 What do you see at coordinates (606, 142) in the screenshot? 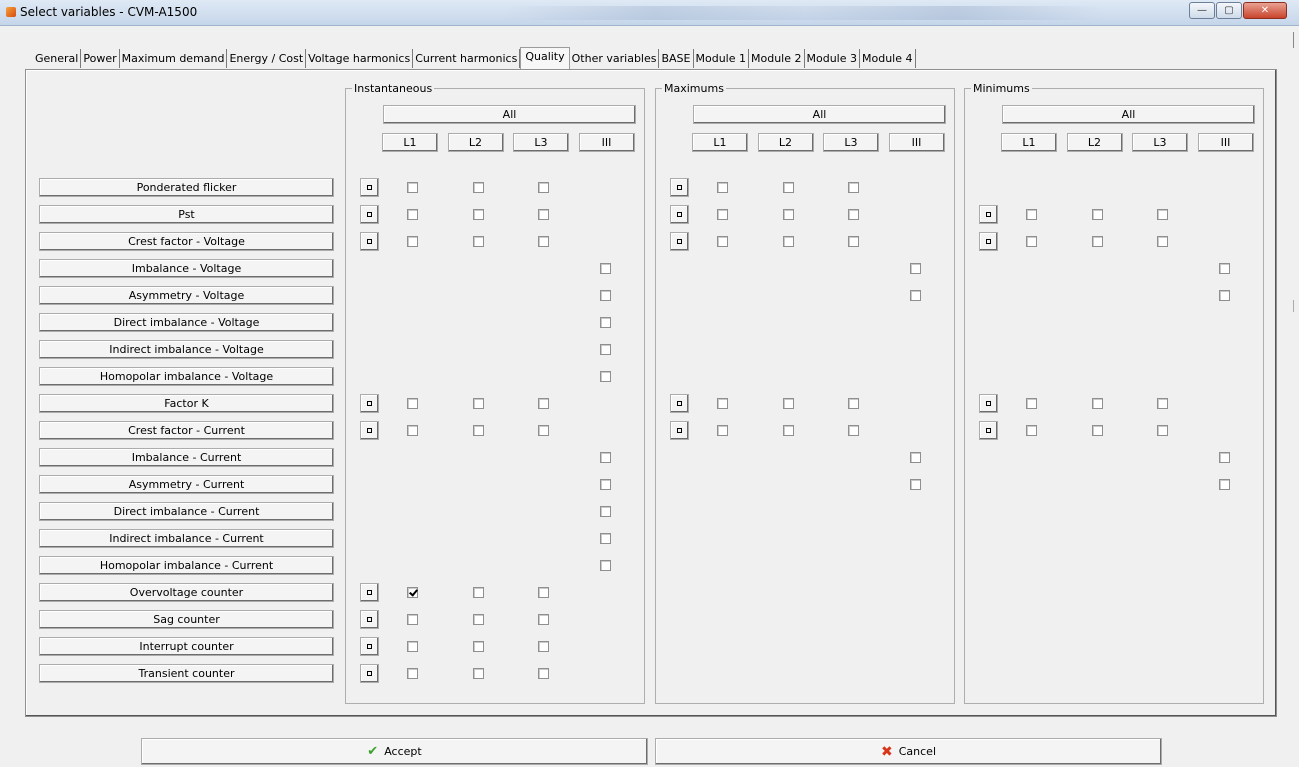
I see `line-button-iii-instantaneous: III` at bounding box center [606, 142].